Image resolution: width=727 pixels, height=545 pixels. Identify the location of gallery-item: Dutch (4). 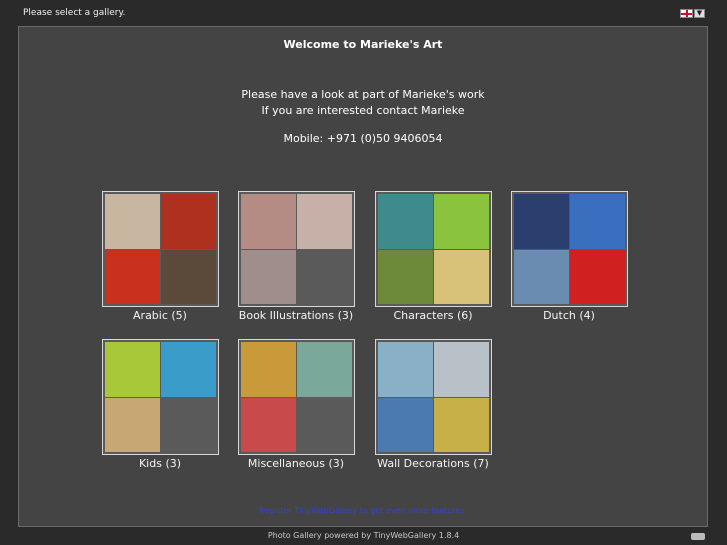
(569, 256).